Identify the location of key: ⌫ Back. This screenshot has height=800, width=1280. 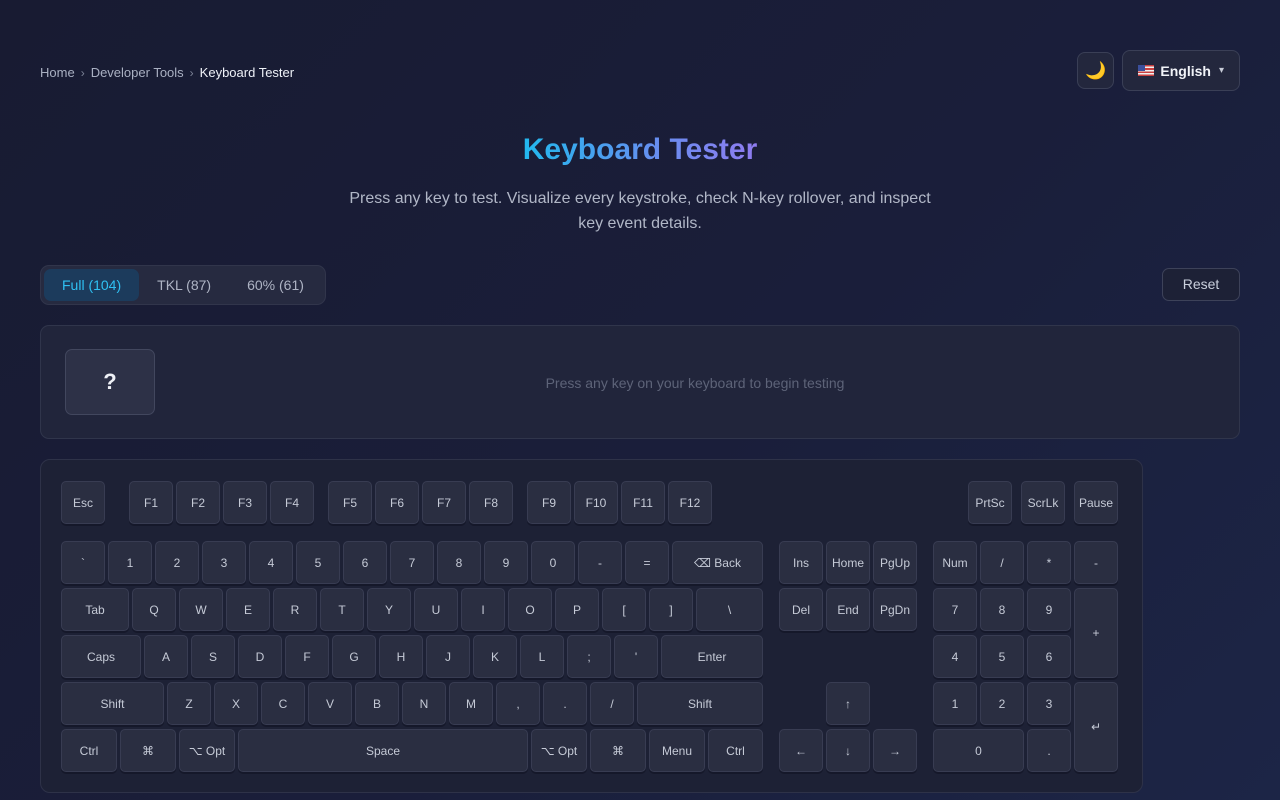
(717, 562).